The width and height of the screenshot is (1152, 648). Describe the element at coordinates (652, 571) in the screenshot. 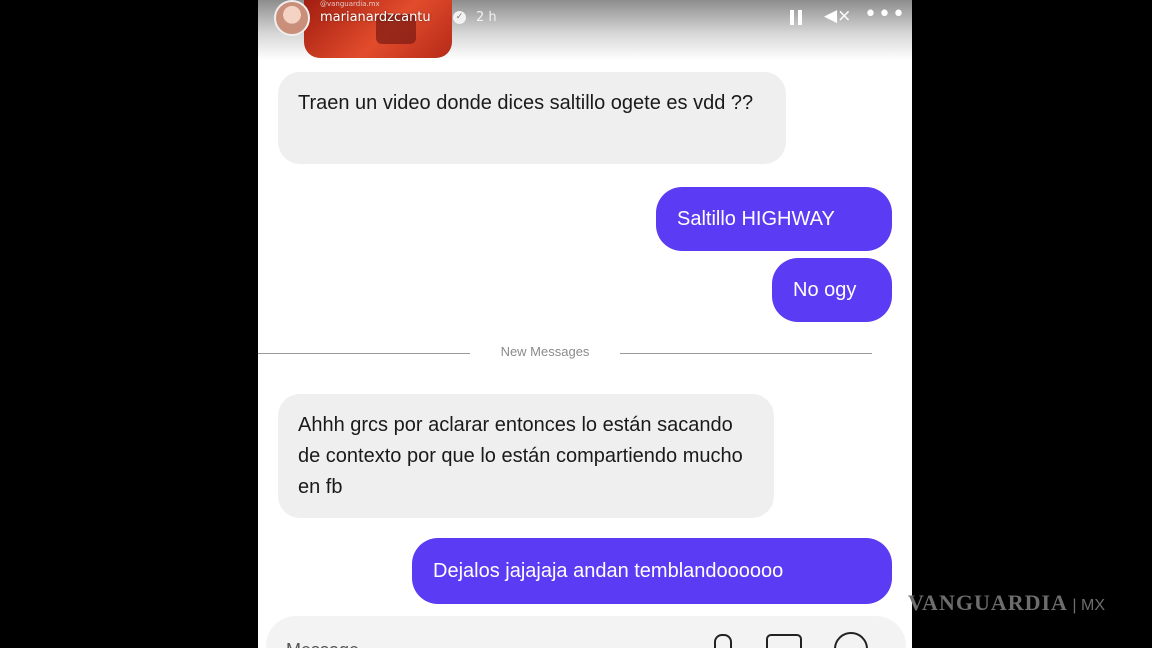

I see `outgoing-message: Dejalos jajajaja andan temblandoooooo` at that location.